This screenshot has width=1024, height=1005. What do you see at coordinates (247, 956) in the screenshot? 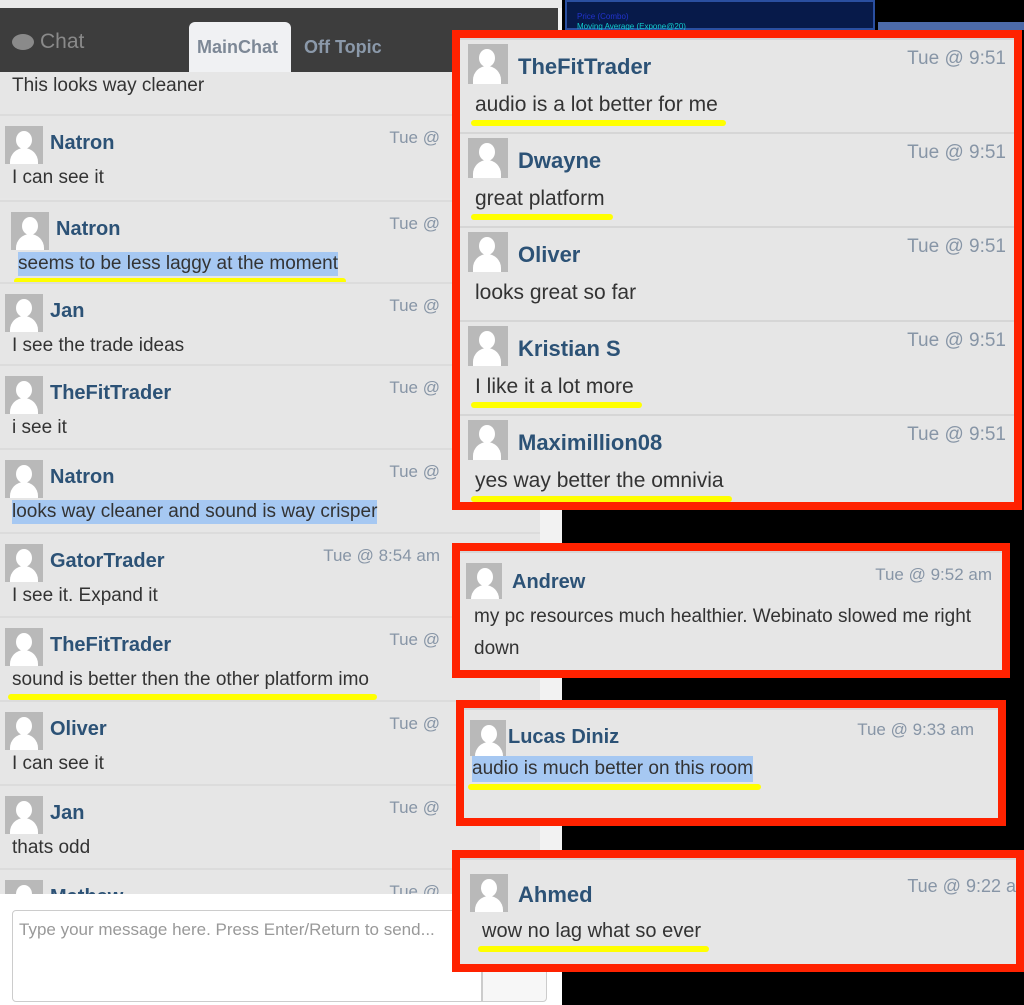
I see `message-input` at bounding box center [247, 956].